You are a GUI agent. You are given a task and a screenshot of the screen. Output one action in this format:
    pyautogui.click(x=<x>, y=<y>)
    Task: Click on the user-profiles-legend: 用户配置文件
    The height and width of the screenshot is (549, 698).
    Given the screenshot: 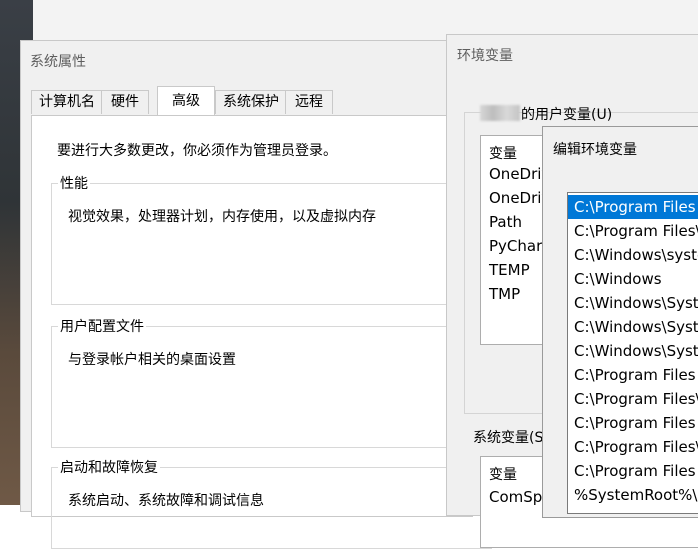 What is the action you would take?
    pyautogui.click(x=102, y=326)
    